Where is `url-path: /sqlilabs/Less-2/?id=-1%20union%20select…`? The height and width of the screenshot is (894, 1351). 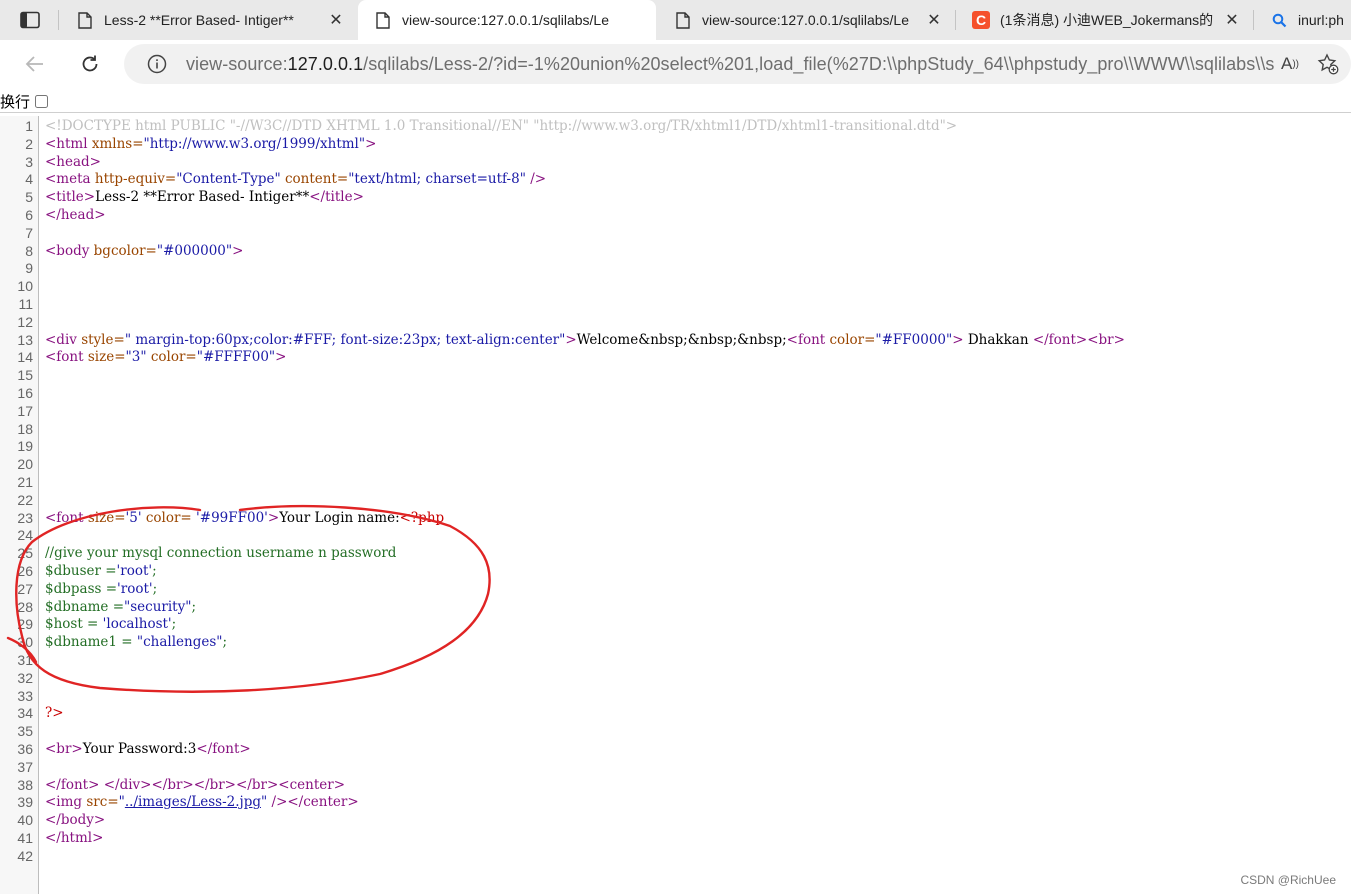
url-path: /sqlilabs/Less-2/?id=-1%20union%20select… is located at coordinates (819, 63).